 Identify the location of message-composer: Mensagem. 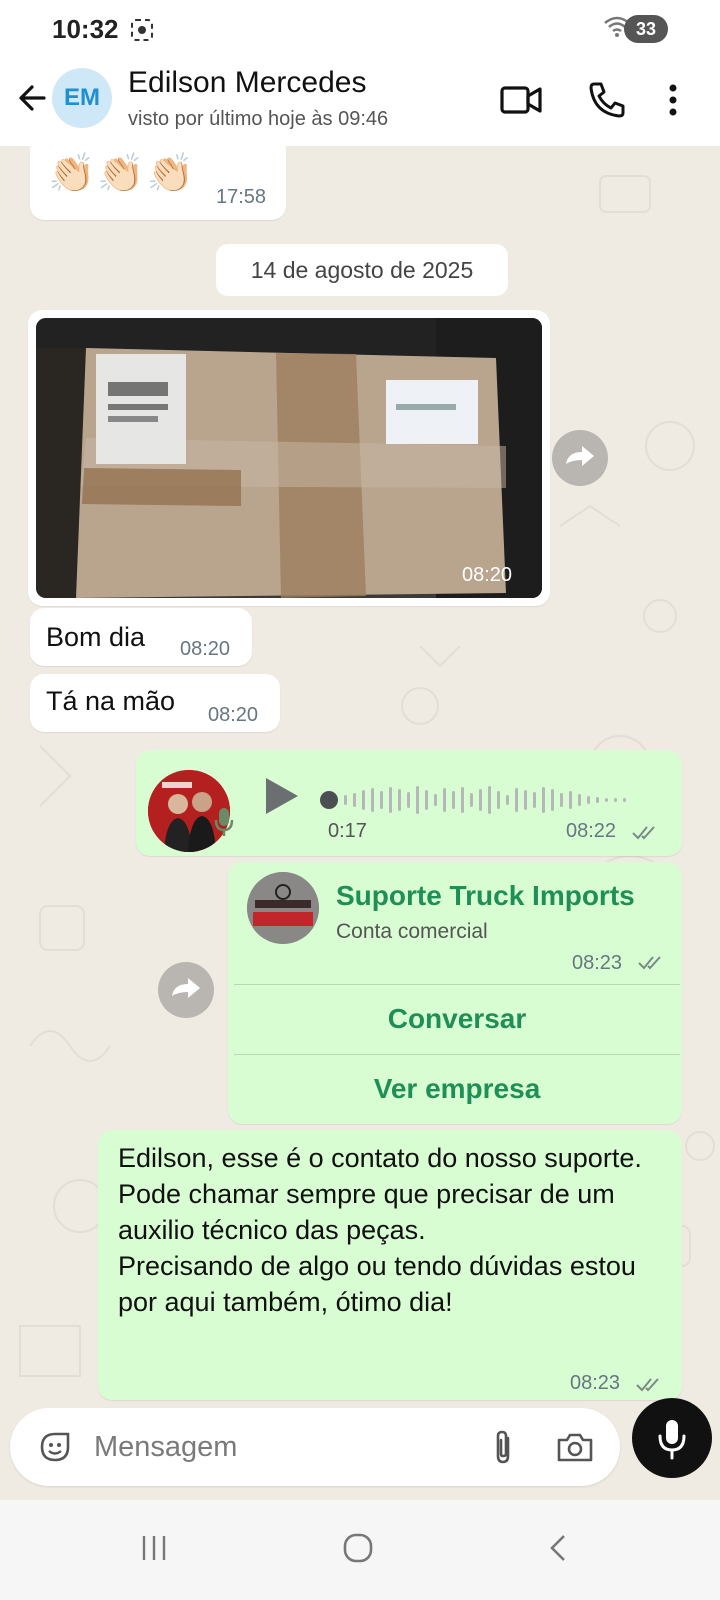
(315, 1447).